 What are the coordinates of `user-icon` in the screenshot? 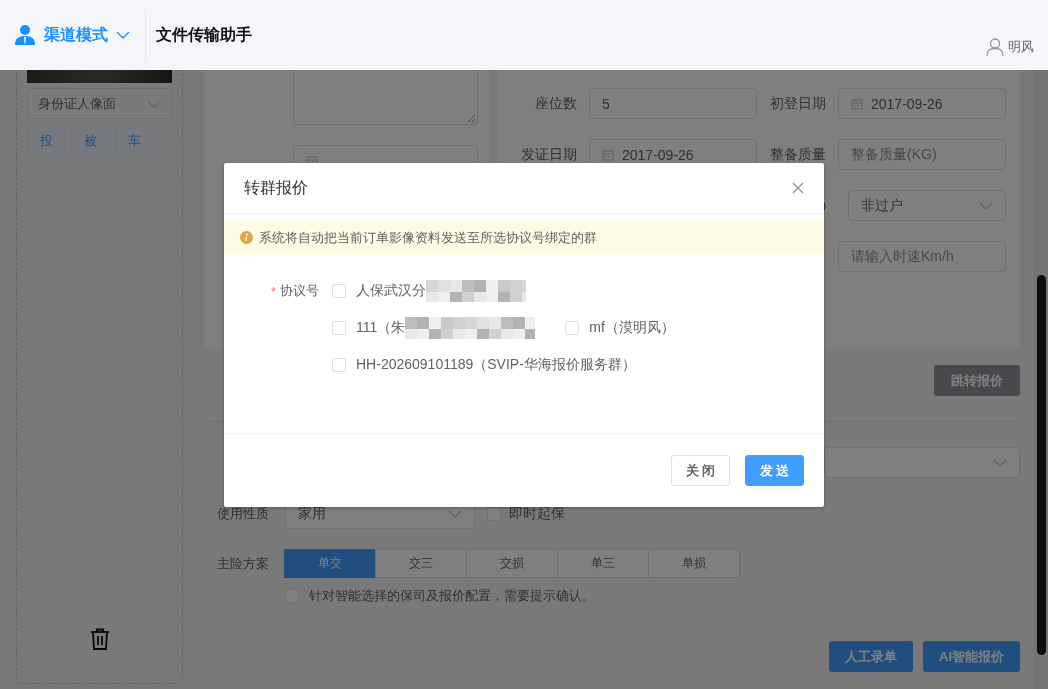 It's located at (995, 47).